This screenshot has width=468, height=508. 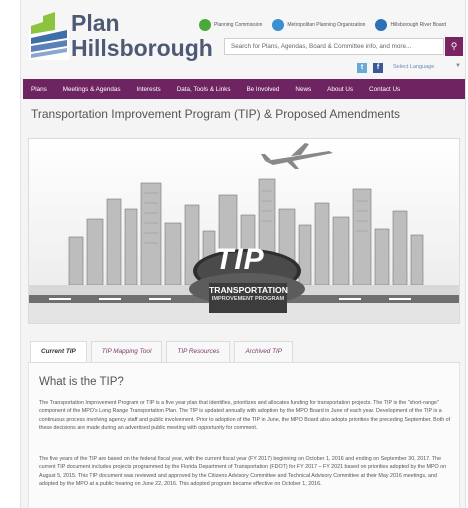 I want to click on nav-item-data-tools-links: Data, Tools & Links, so click(x=204, y=89).